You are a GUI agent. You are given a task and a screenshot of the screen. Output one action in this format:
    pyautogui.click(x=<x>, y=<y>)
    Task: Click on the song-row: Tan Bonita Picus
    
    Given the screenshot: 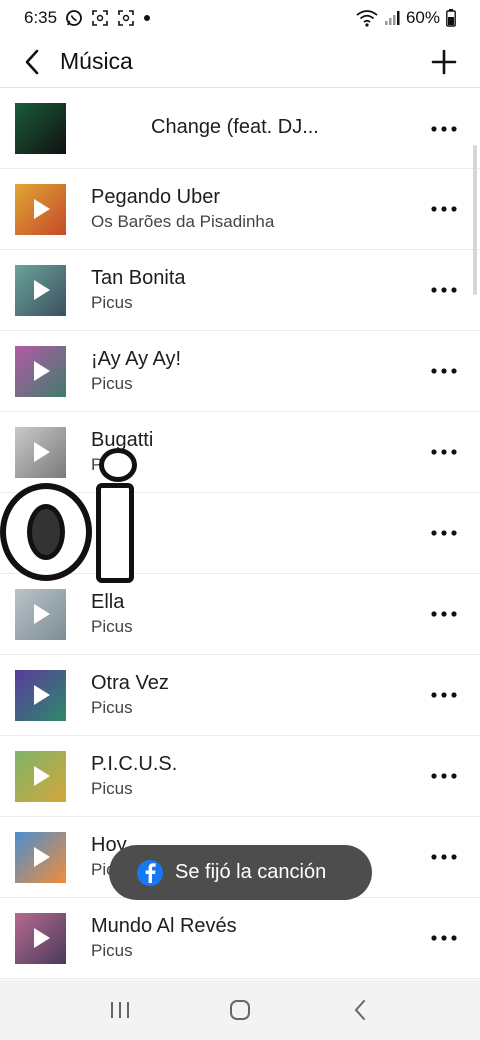 What is the action you would take?
    pyautogui.click(x=240, y=290)
    